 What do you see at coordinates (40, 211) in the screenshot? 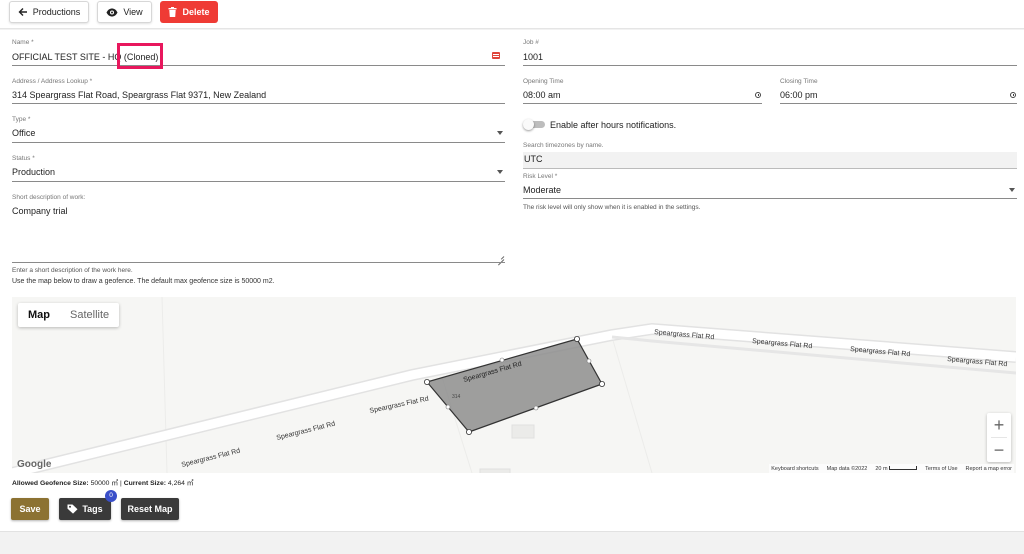
I see `description-value: Company trial` at bounding box center [40, 211].